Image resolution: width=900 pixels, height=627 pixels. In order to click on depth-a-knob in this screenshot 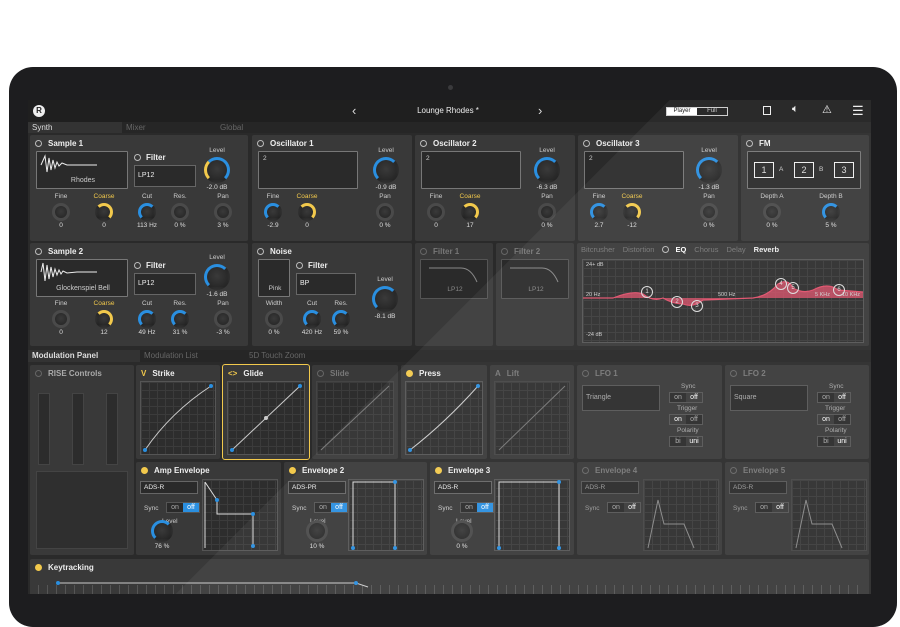, I will do `click(772, 212)`.